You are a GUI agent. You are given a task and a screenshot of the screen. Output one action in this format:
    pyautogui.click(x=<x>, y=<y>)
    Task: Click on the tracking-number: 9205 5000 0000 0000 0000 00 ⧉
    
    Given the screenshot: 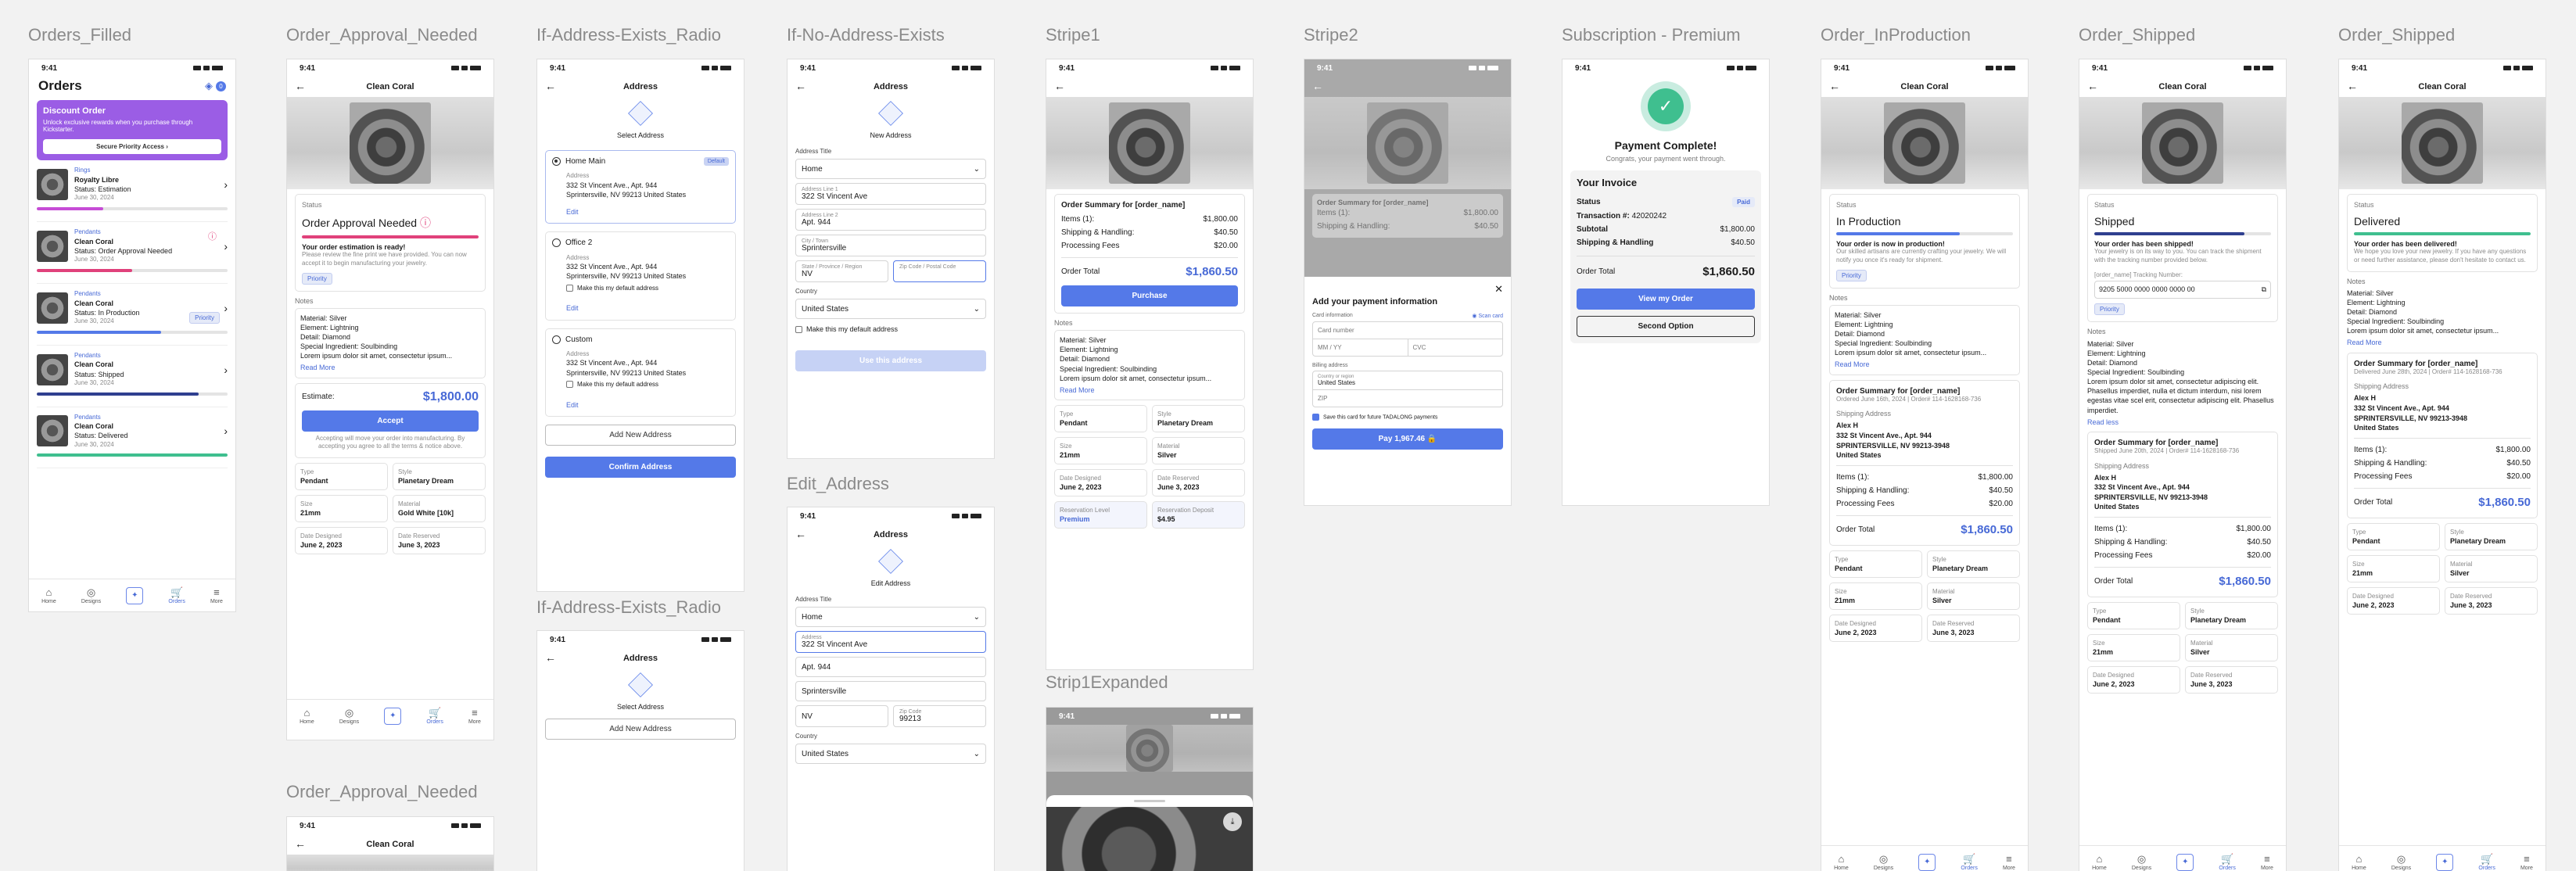 What is the action you would take?
    pyautogui.click(x=2182, y=290)
    